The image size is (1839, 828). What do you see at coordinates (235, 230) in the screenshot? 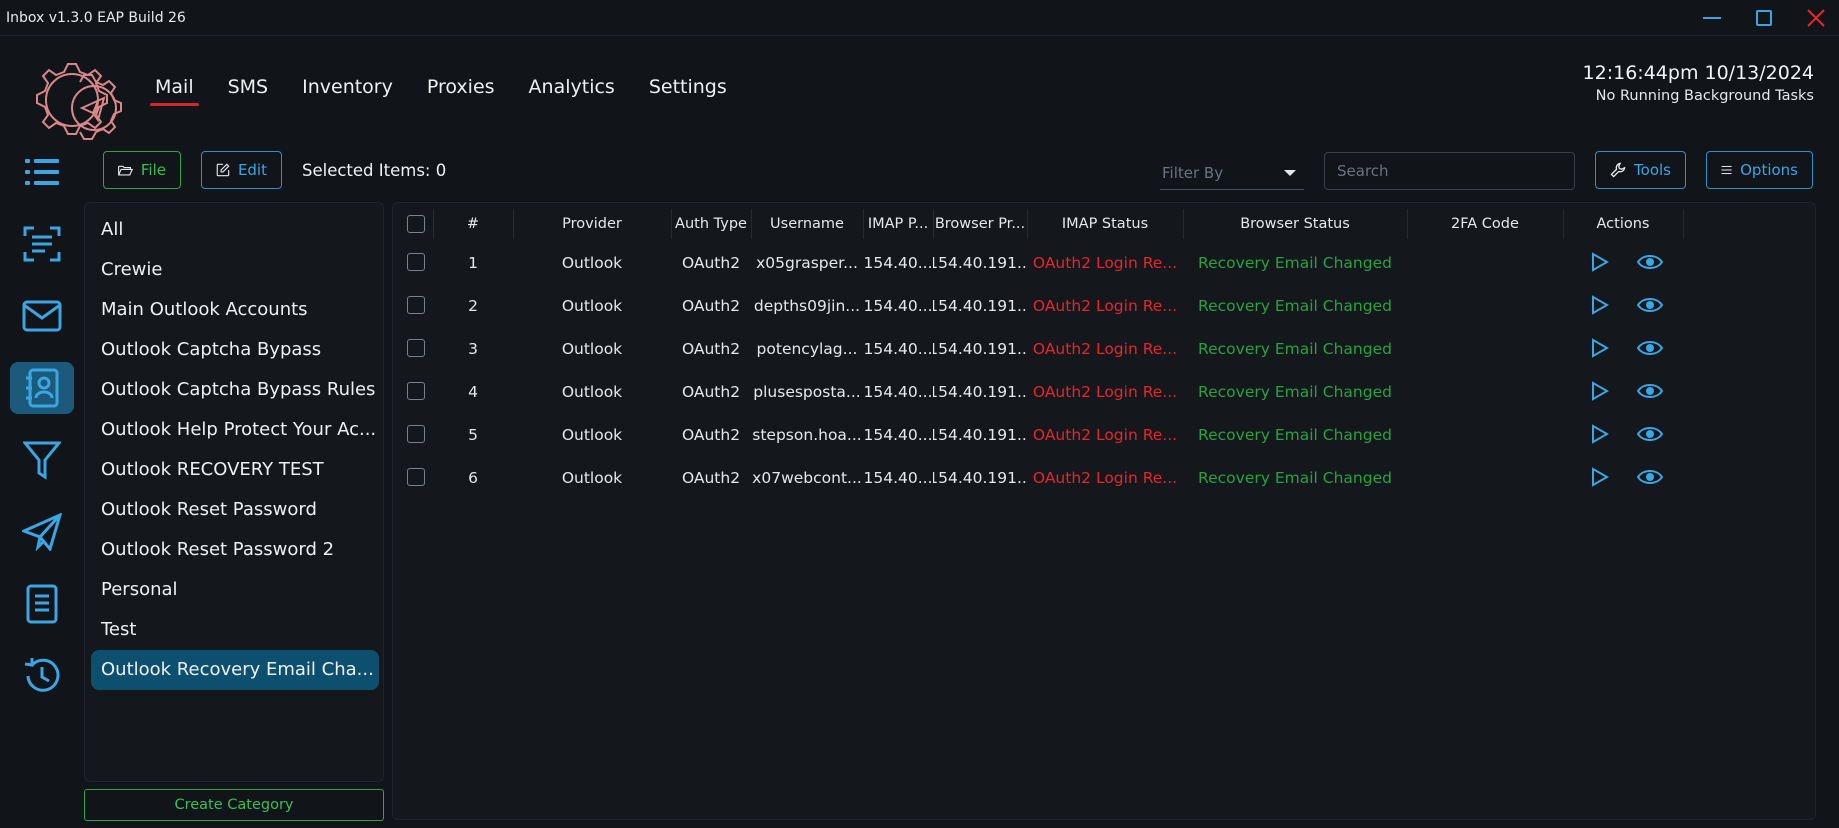
I see `category-item: All` at bounding box center [235, 230].